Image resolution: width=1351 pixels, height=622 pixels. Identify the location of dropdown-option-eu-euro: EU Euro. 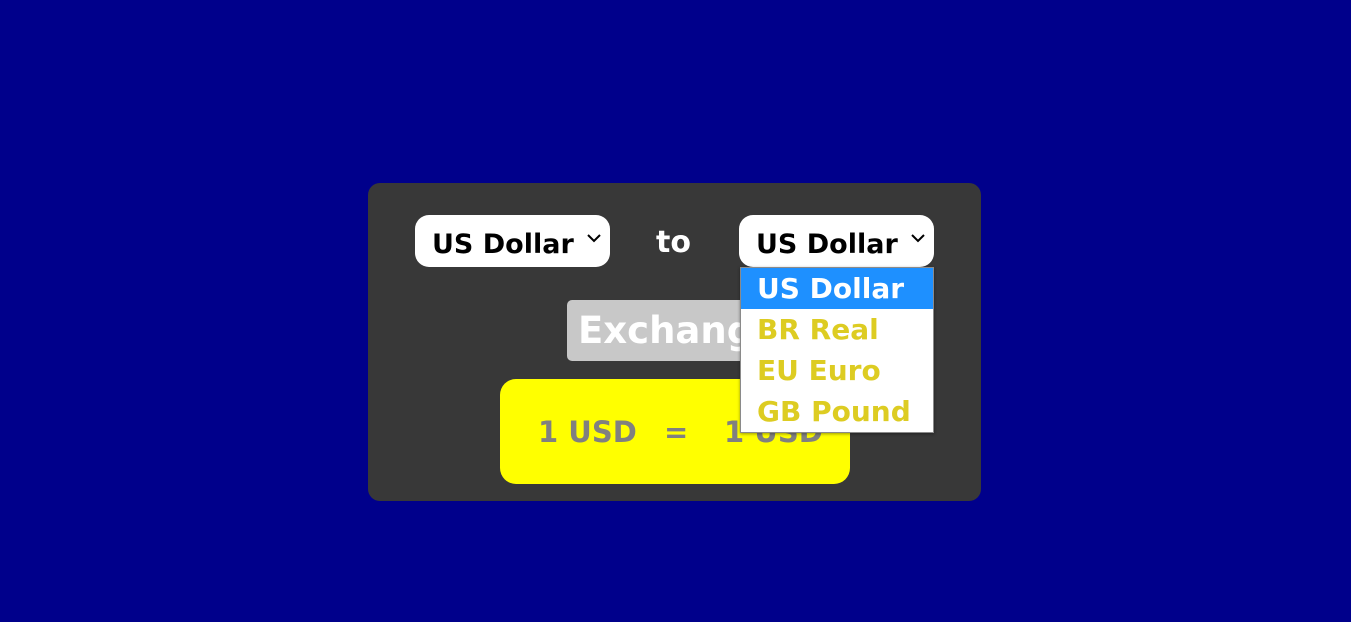
(837, 370).